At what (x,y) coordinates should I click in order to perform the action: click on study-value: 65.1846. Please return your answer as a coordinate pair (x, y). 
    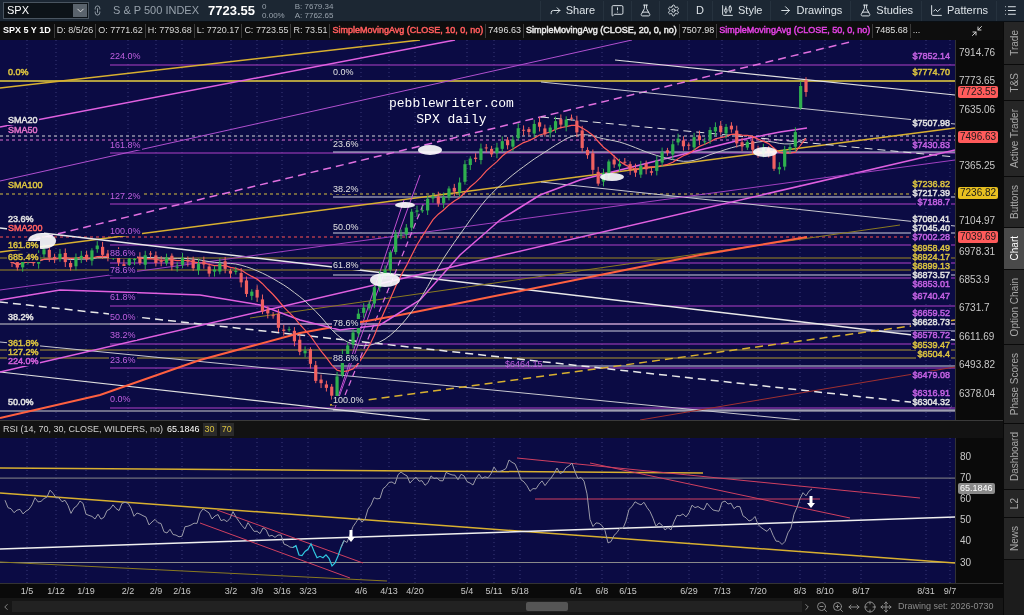
    Looking at the image, I should click on (183, 429).